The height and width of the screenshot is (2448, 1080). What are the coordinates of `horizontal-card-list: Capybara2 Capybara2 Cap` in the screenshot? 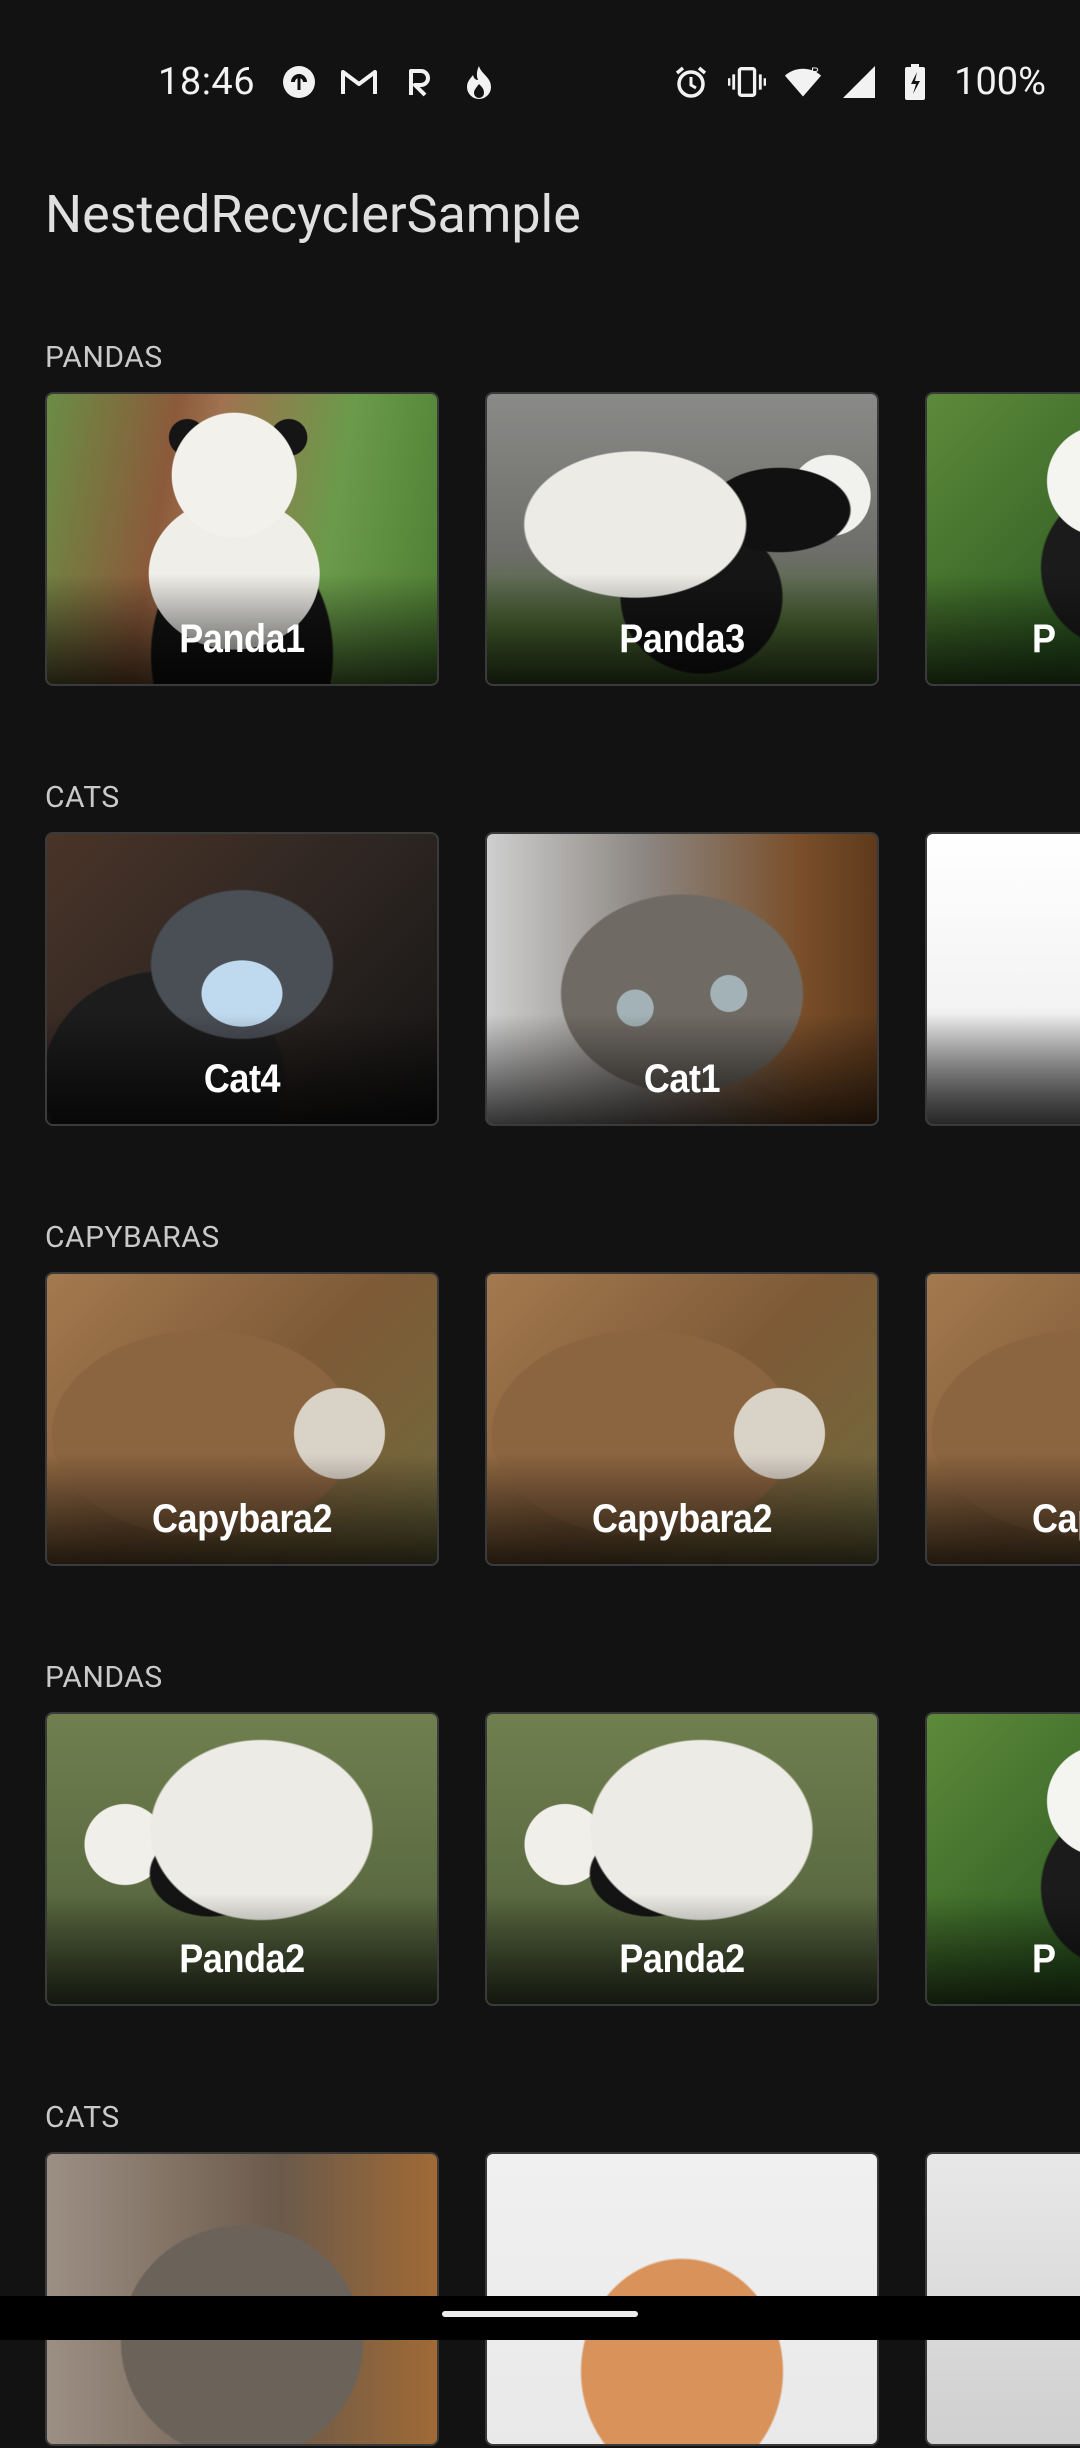 It's located at (562, 1420).